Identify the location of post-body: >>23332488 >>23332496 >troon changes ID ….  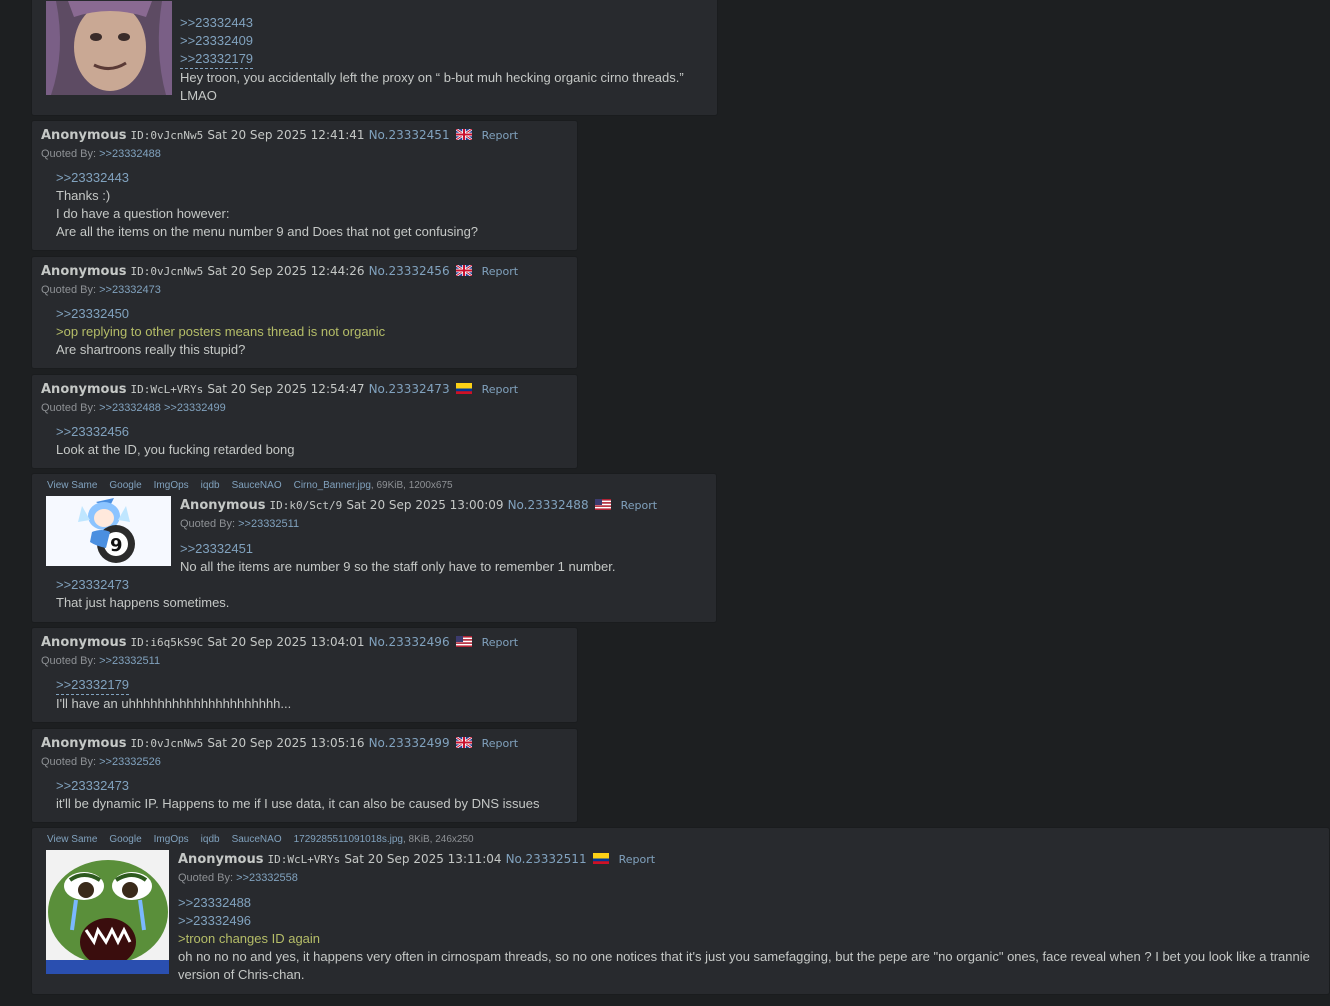
(748, 939).